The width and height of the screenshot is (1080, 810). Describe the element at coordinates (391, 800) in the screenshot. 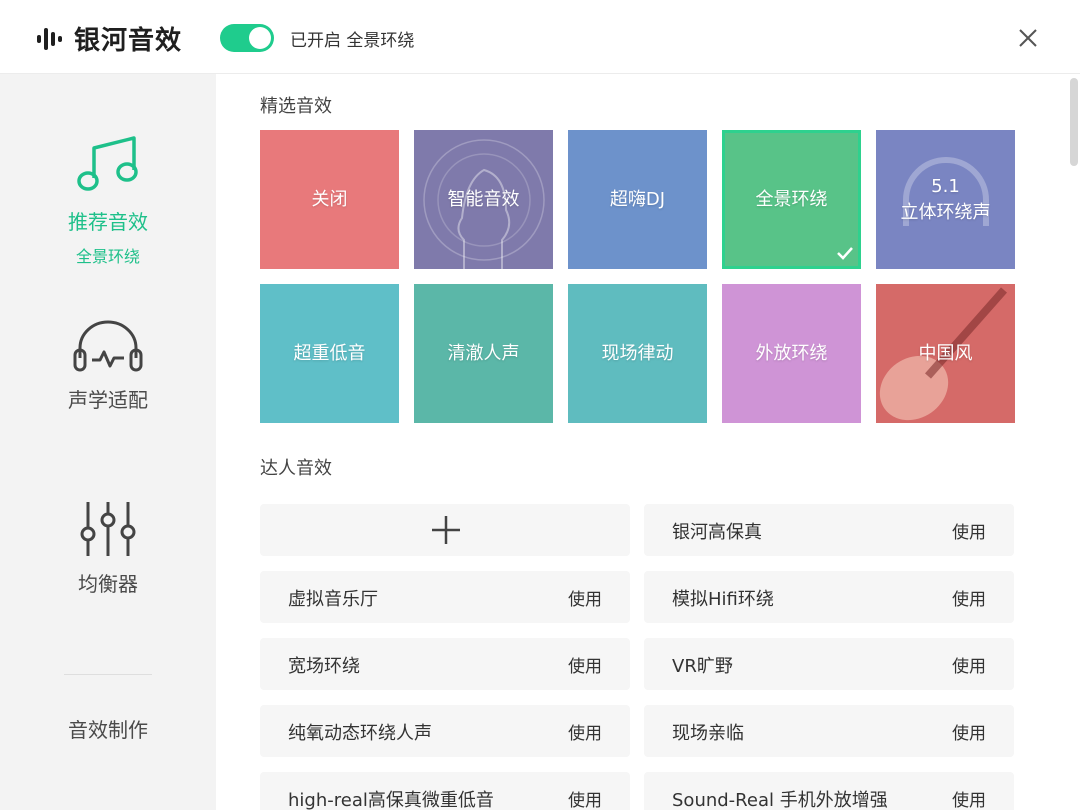

I see `card-name: high-real高保真微重低音` at that location.